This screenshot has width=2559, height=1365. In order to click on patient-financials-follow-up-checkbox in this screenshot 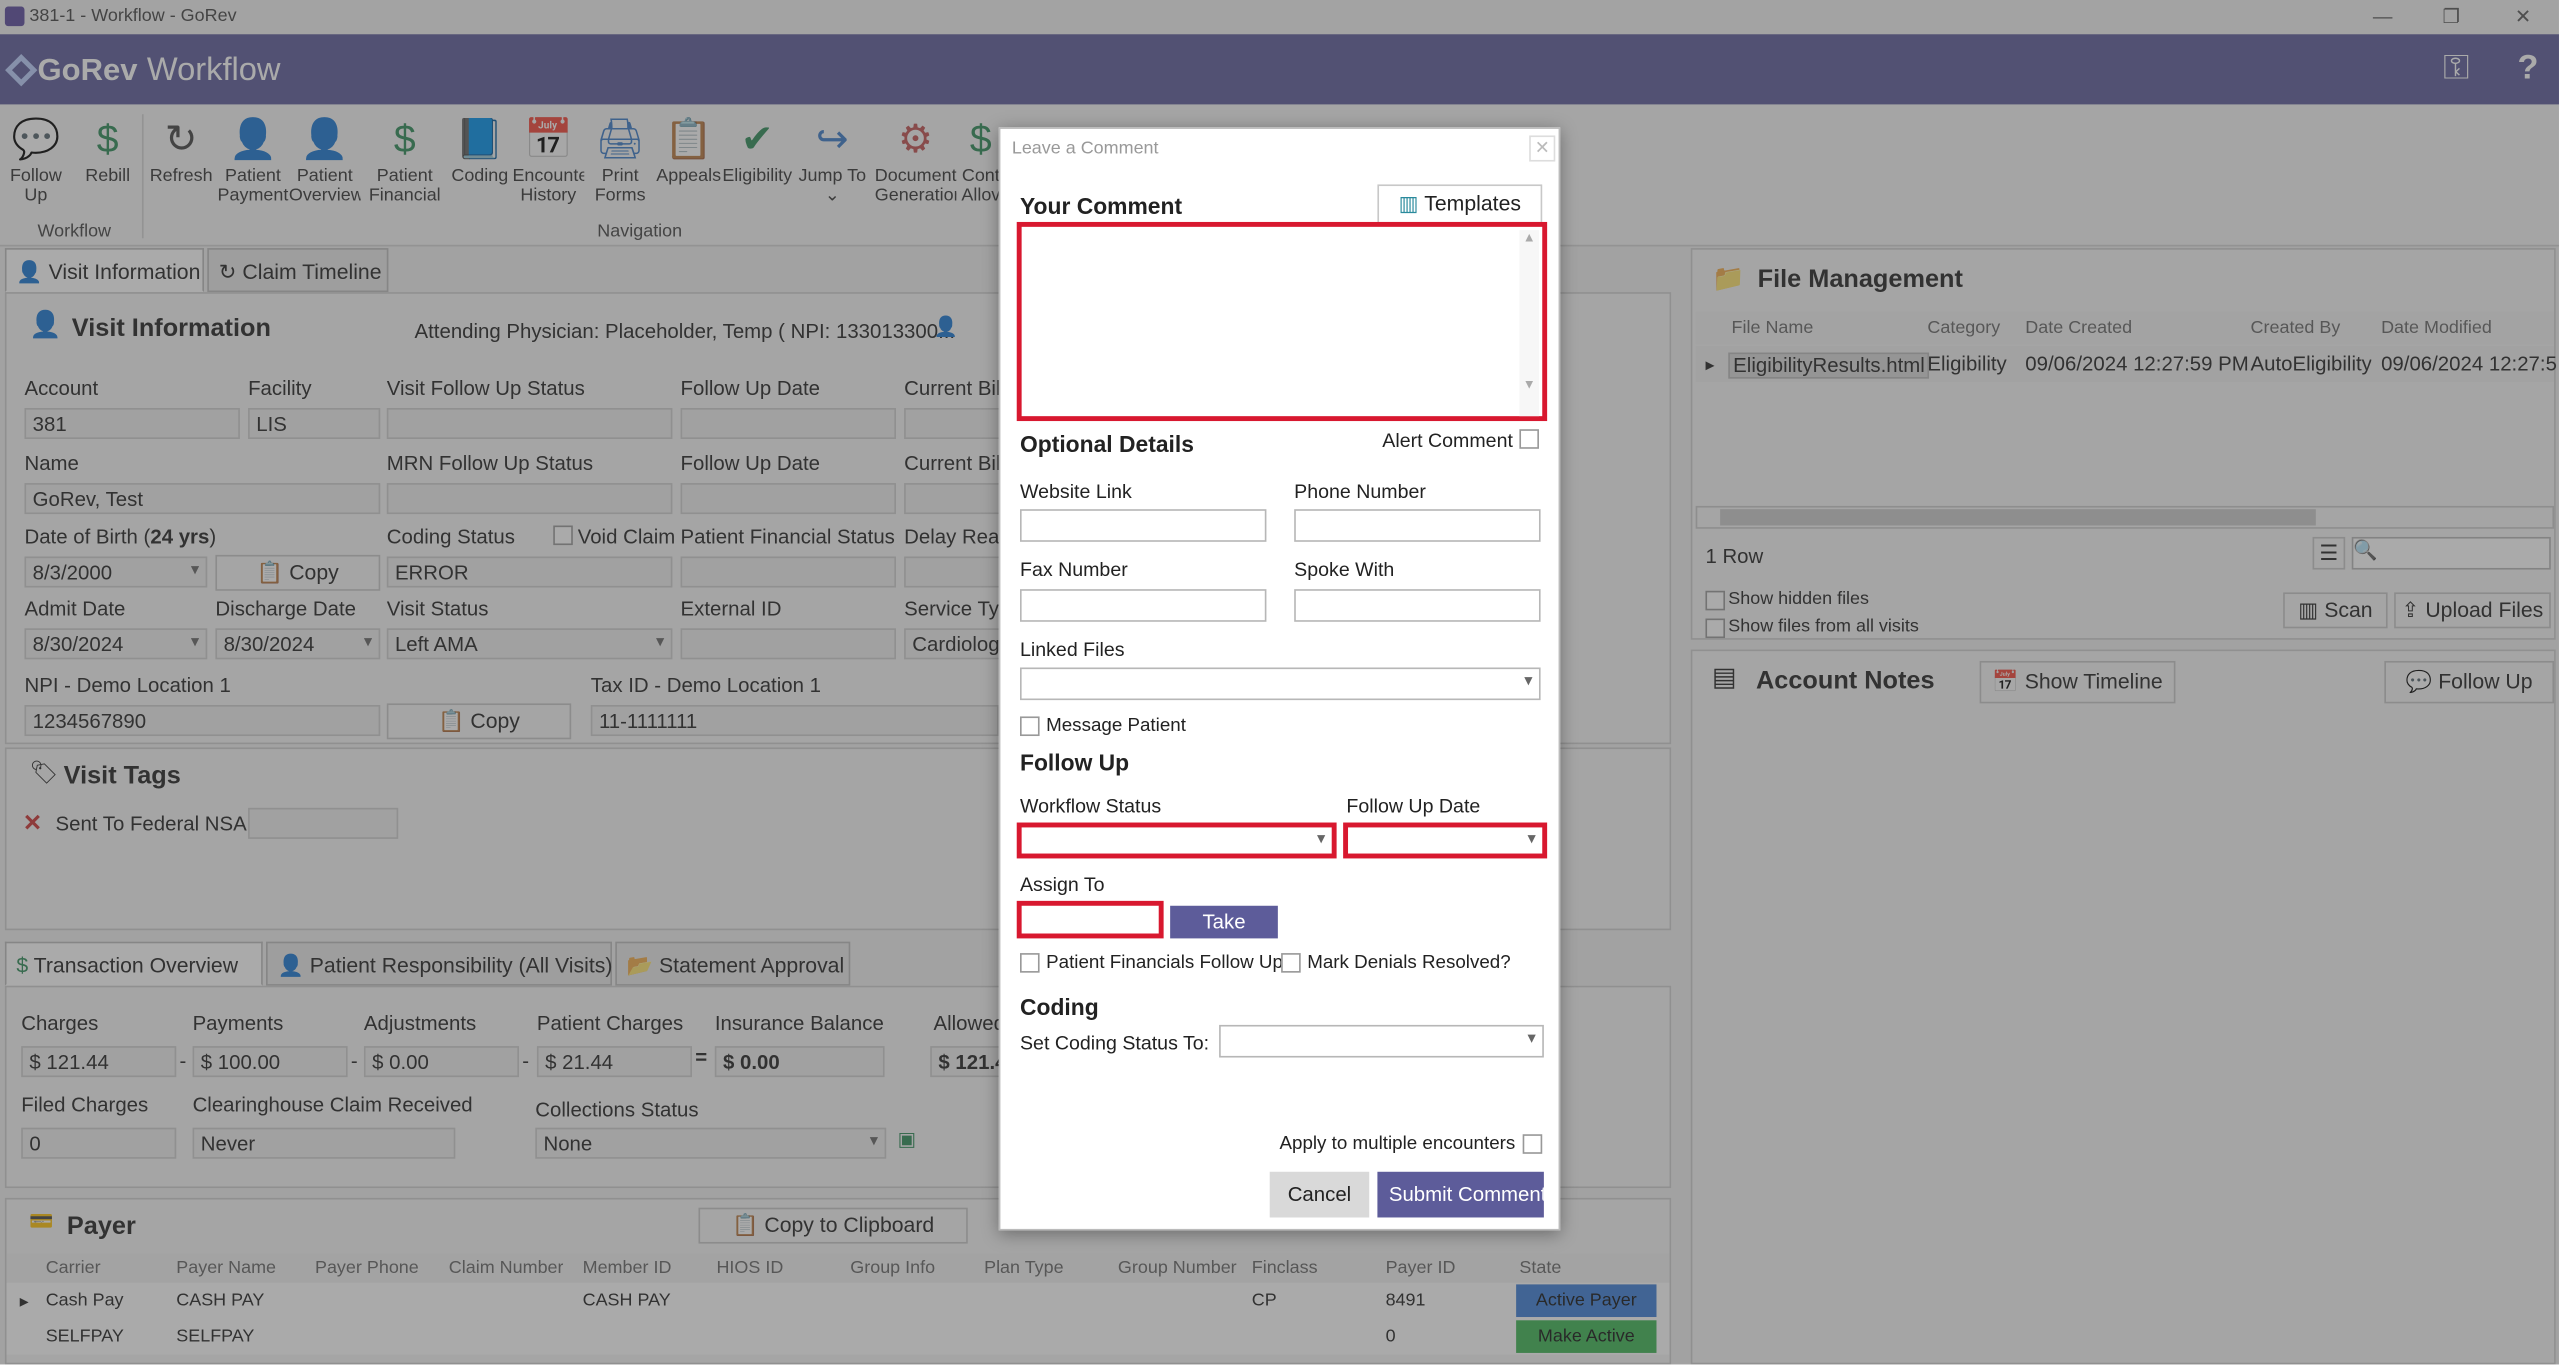, I will do `click(1030, 963)`.